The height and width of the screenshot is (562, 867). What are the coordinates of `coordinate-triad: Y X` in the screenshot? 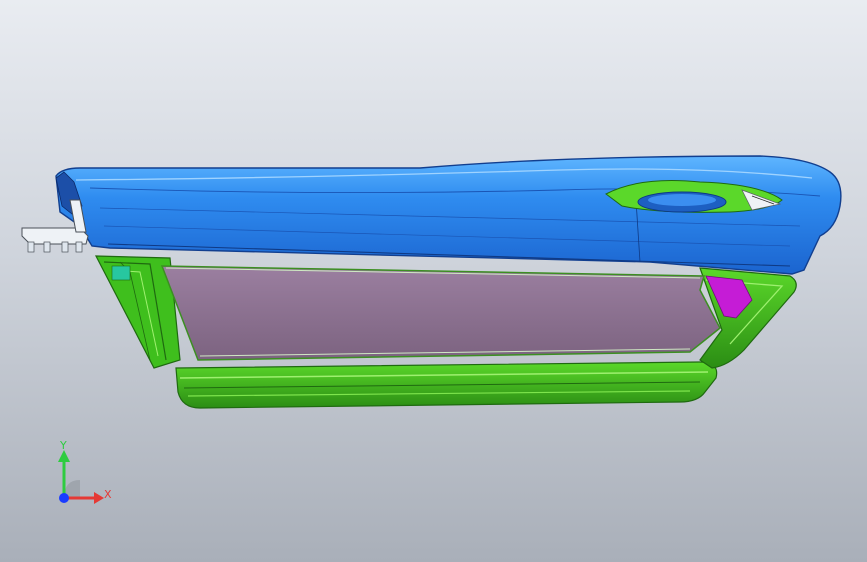 It's located at (85, 471).